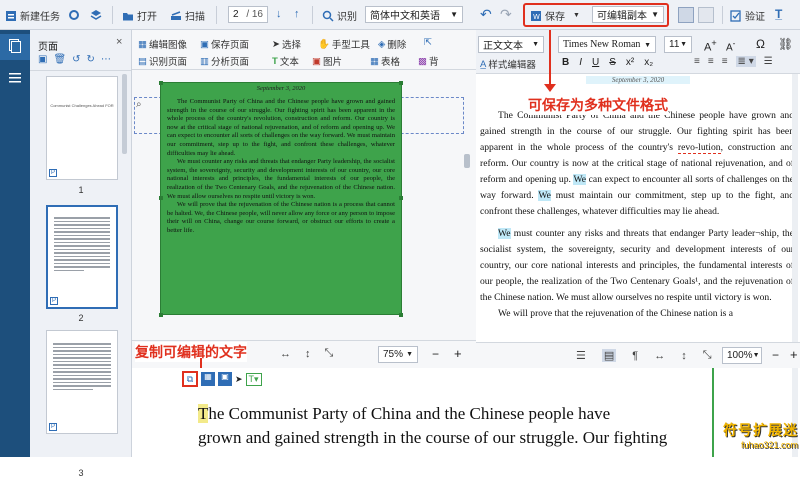 The width and height of the screenshot is (800, 478). I want to click on list-icon, so click(15, 79).